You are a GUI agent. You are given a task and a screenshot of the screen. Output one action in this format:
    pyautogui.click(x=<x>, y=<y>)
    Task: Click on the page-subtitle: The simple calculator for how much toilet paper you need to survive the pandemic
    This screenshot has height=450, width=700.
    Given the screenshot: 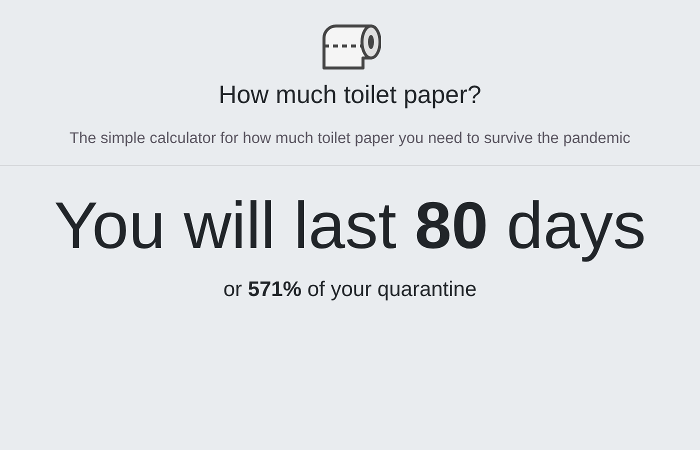 What is the action you would take?
    pyautogui.click(x=350, y=139)
    